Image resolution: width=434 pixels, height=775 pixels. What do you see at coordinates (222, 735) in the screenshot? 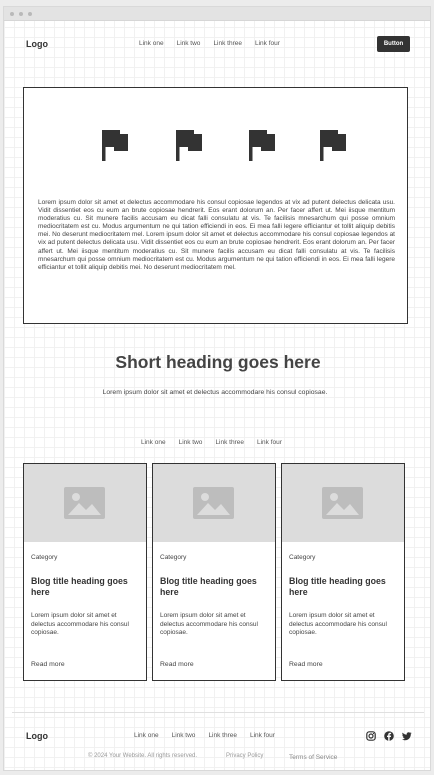
I see `footer-link-three: Link three` at bounding box center [222, 735].